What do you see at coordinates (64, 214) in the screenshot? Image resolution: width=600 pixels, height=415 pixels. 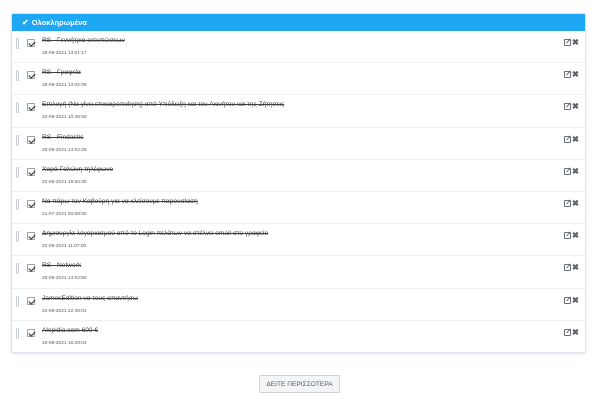 I see `task-date: 21-07-2021 00:08:00` at bounding box center [64, 214].